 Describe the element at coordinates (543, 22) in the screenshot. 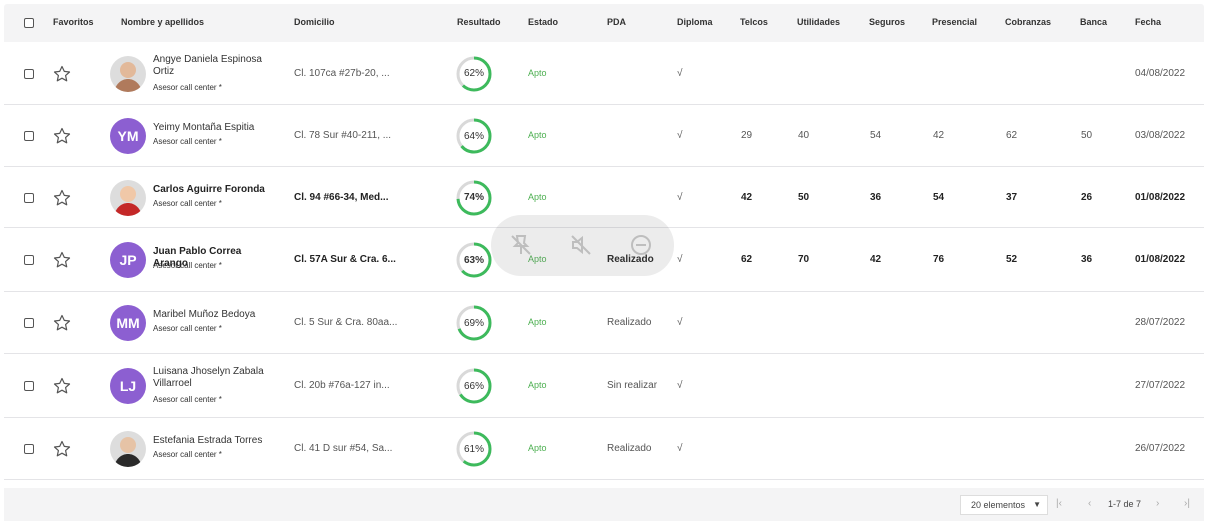

I see `col-estado: Estado` at that location.